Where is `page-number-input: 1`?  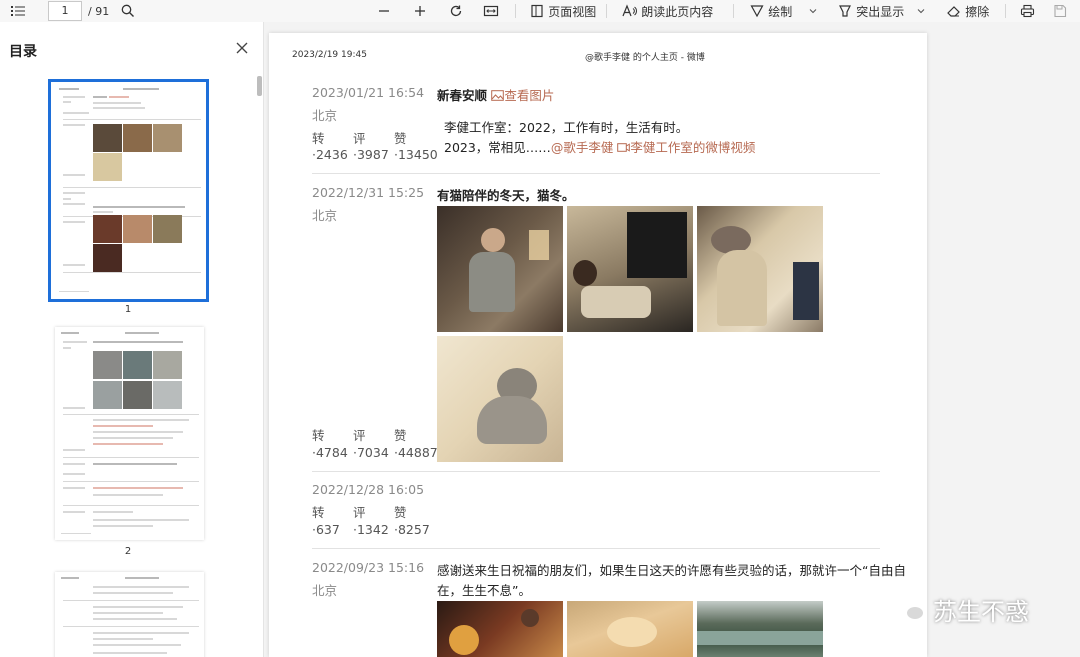 page-number-input: 1 is located at coordinates (65, 11).